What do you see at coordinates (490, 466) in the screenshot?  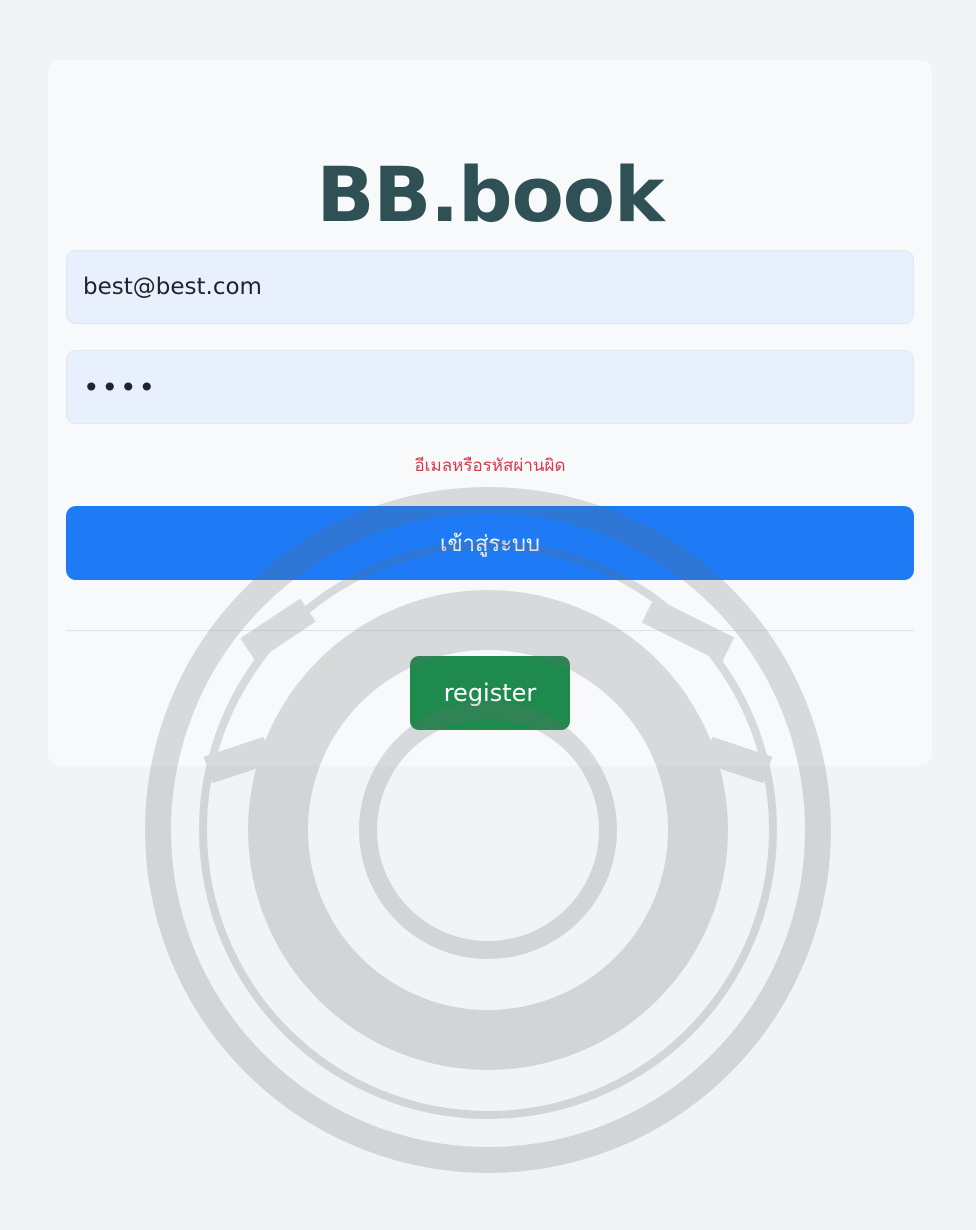 I see `error-message: อีเมลหรือรหัสผ่านผิด` at bounding box center [490, 466].